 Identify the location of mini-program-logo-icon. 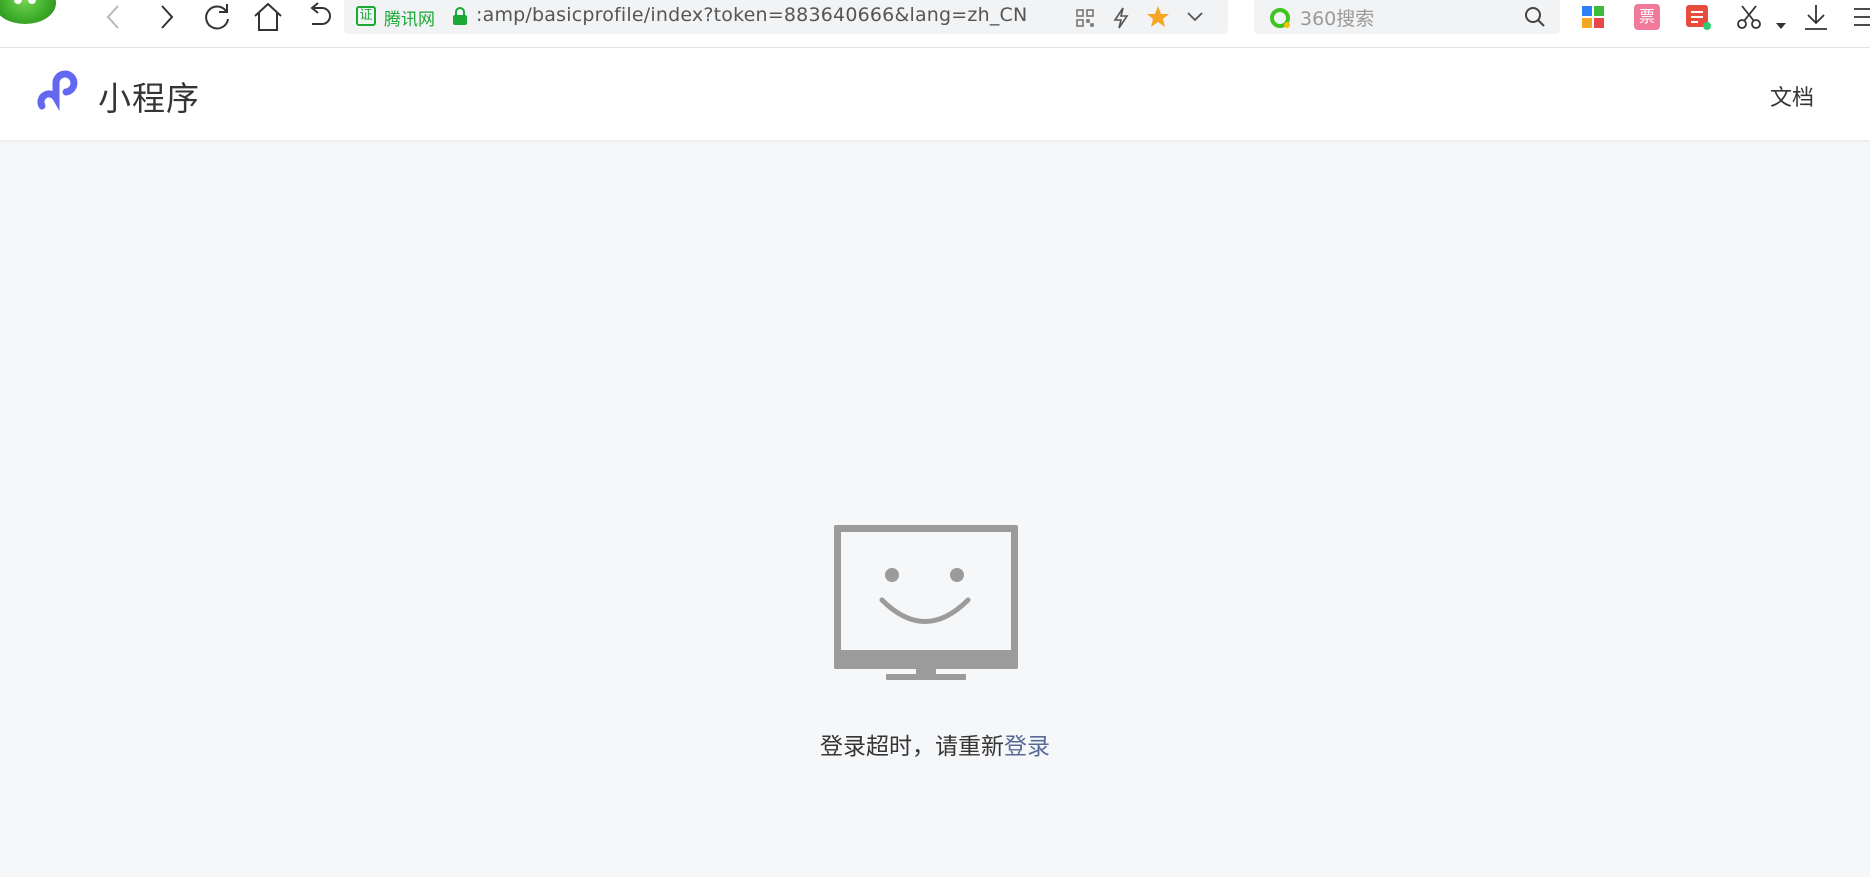
(61, 93).